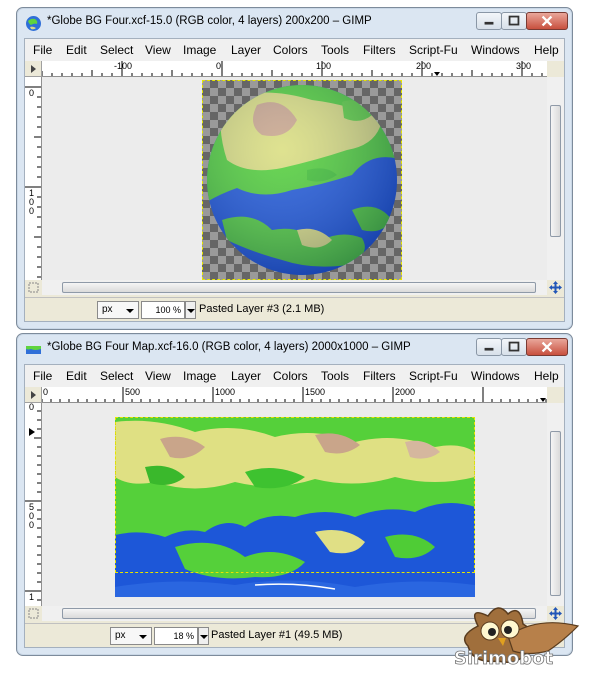 The image size is (591, 673). Describe the element at coordinates (31, 597) in the screenshot. I see `vruler-label: 1` at that location.